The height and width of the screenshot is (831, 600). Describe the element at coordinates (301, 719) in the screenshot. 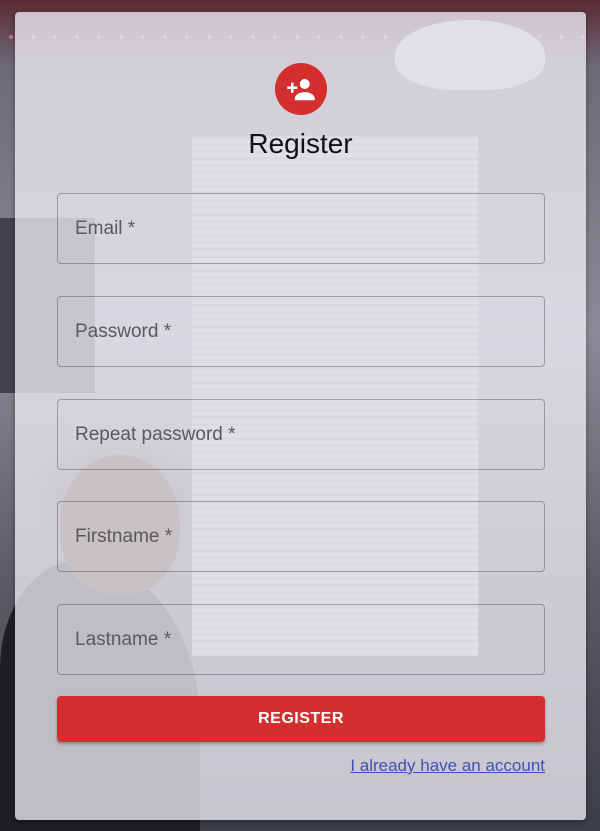

I see `register-button: REGISTER` at that location.